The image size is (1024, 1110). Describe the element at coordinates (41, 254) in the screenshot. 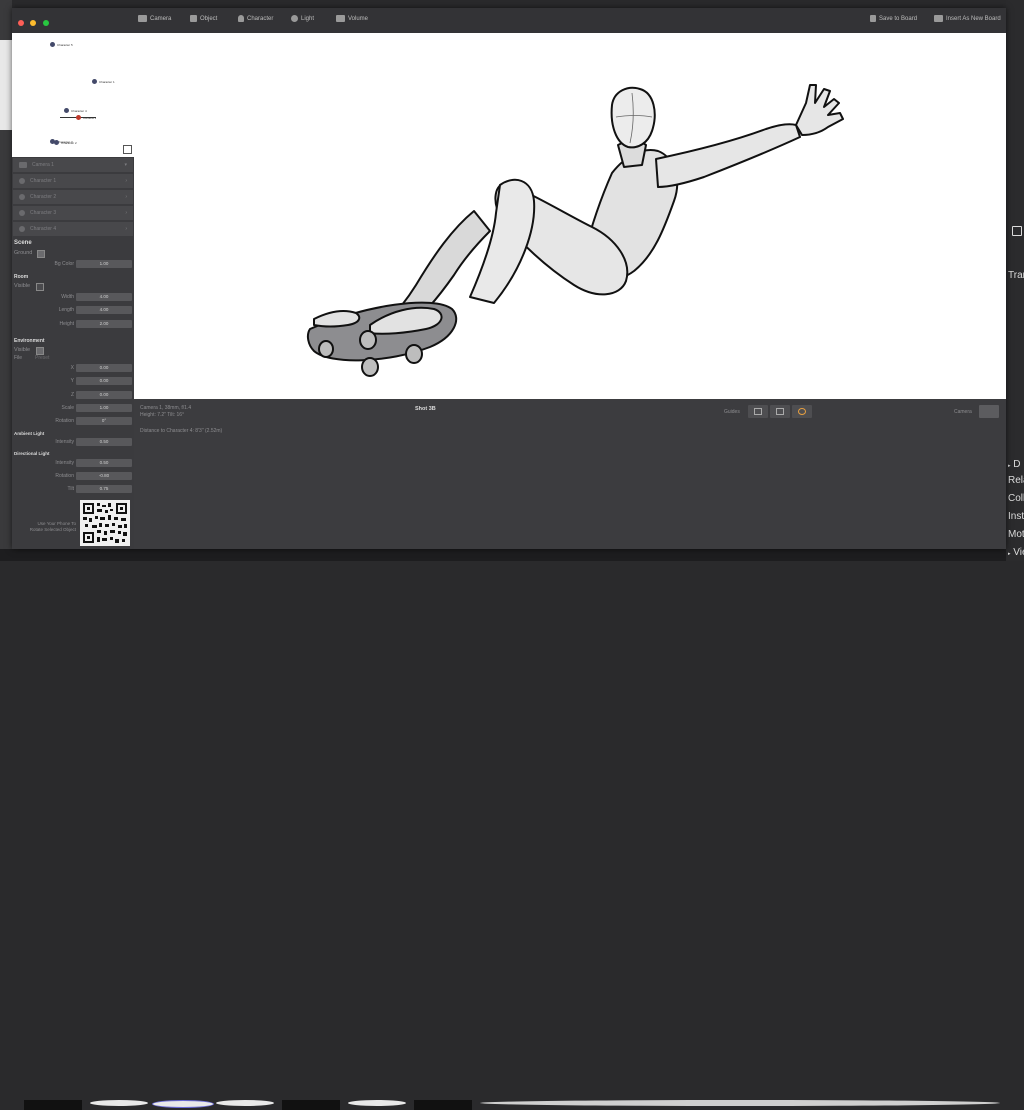

I see `ground-checkbox` at that location.